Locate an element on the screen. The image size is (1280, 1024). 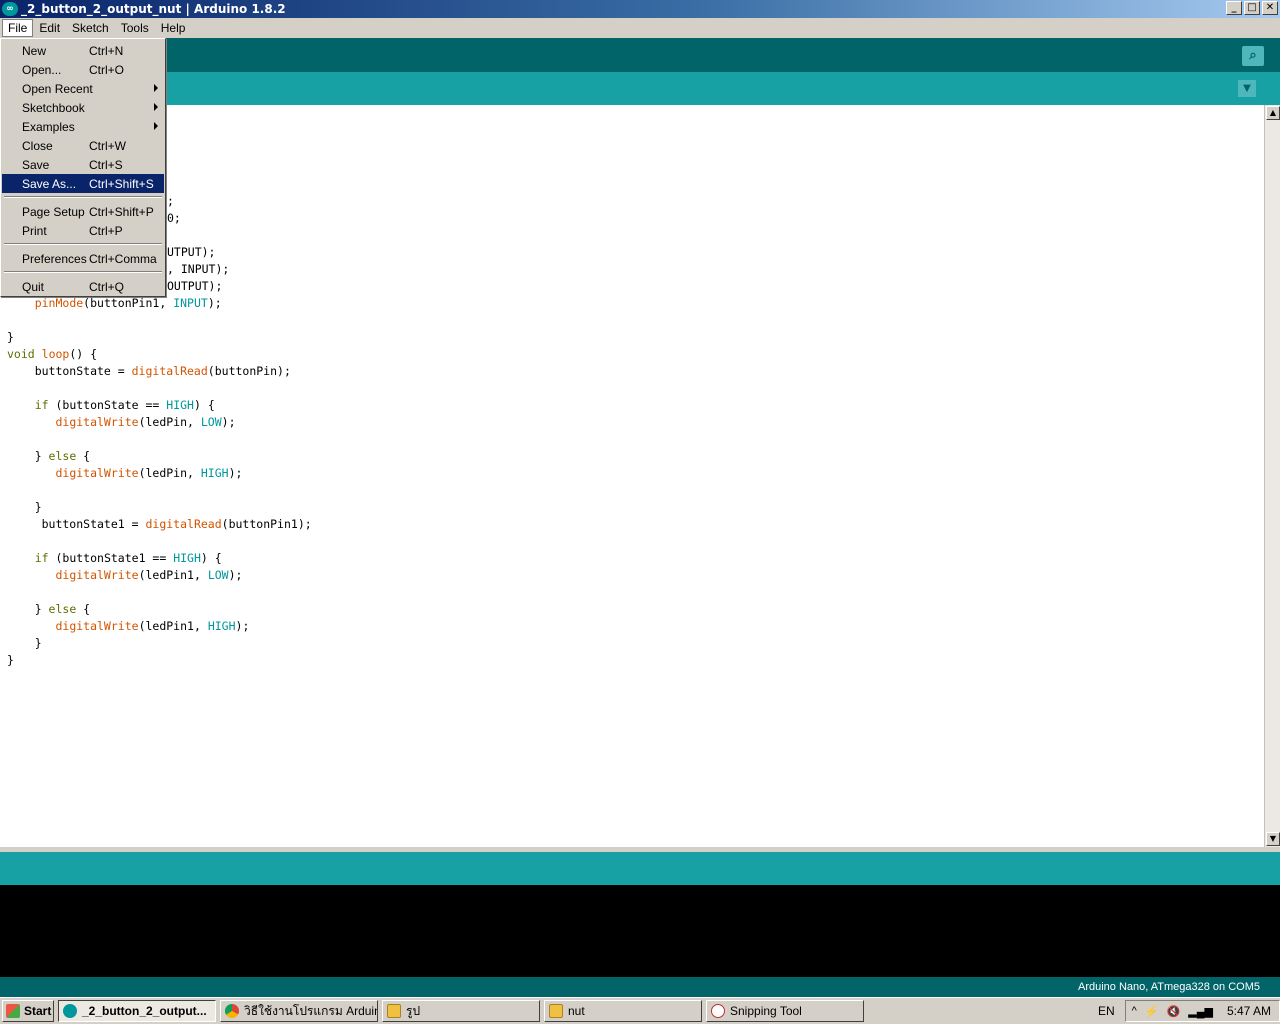
code-fragment: UTPUT); is located at coordinates (191, 252).